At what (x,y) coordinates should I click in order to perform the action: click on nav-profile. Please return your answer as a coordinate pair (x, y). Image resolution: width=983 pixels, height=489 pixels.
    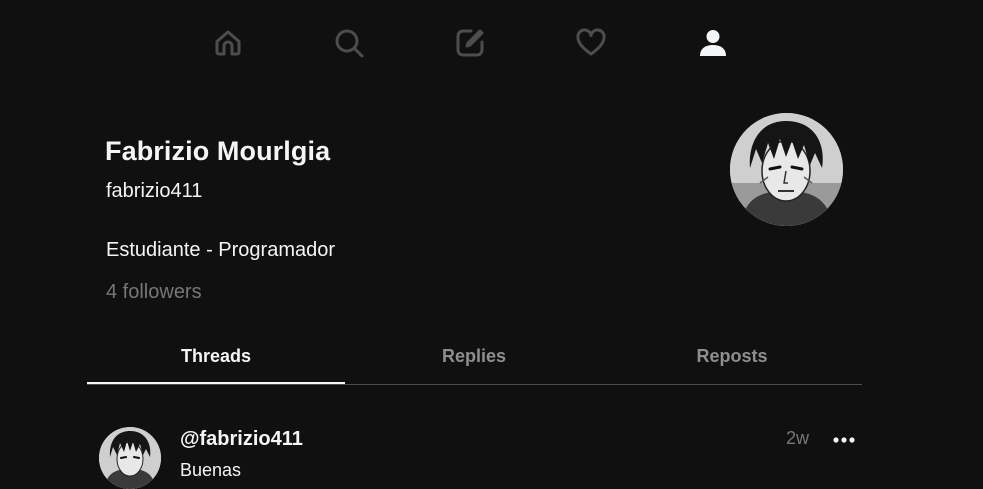
    Looking at the image, I should click on (713, 43).